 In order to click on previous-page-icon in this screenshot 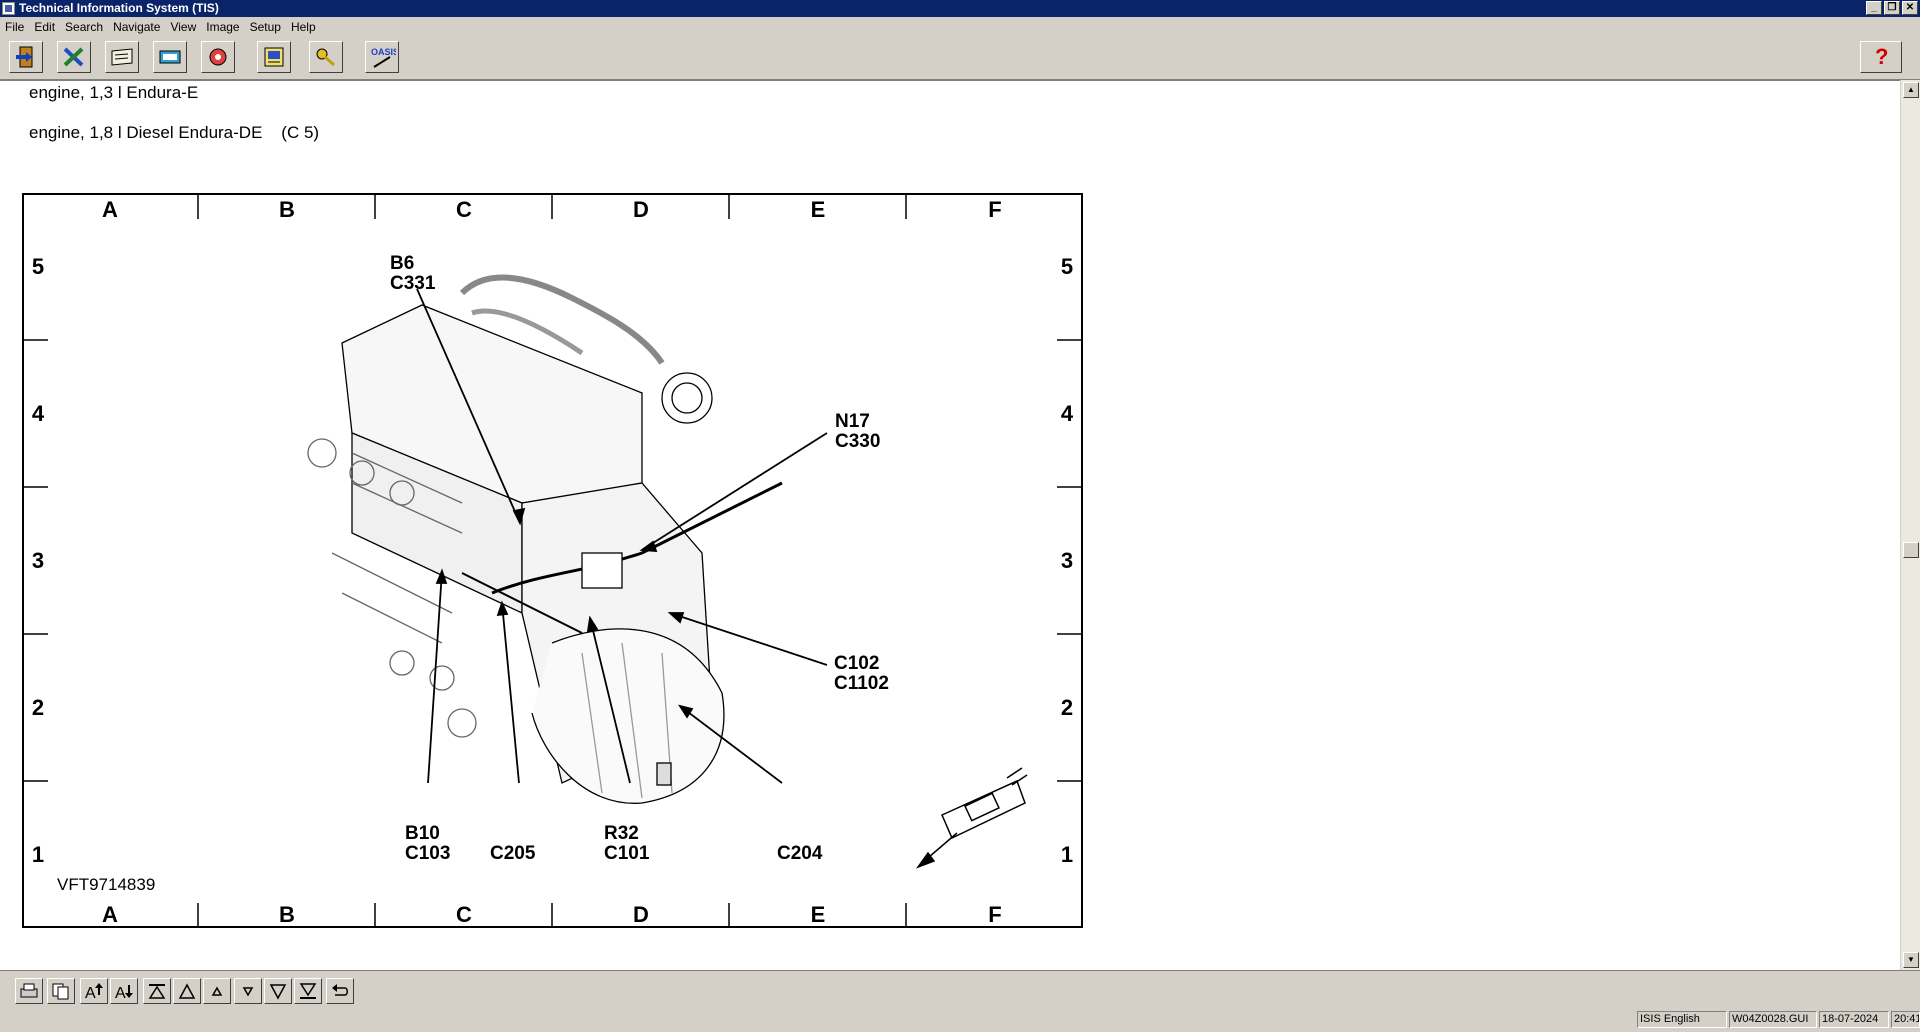, I will do `click(187, 991)`.